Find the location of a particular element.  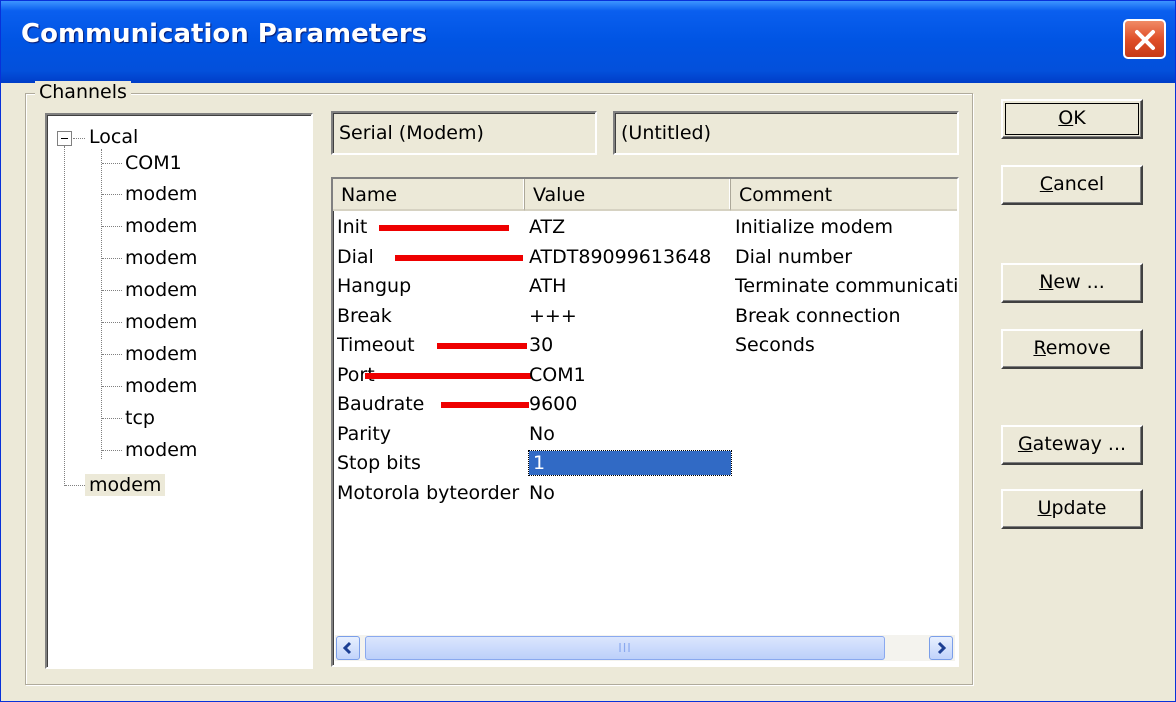

param-value: +++ is located at coordinates (630, 316).